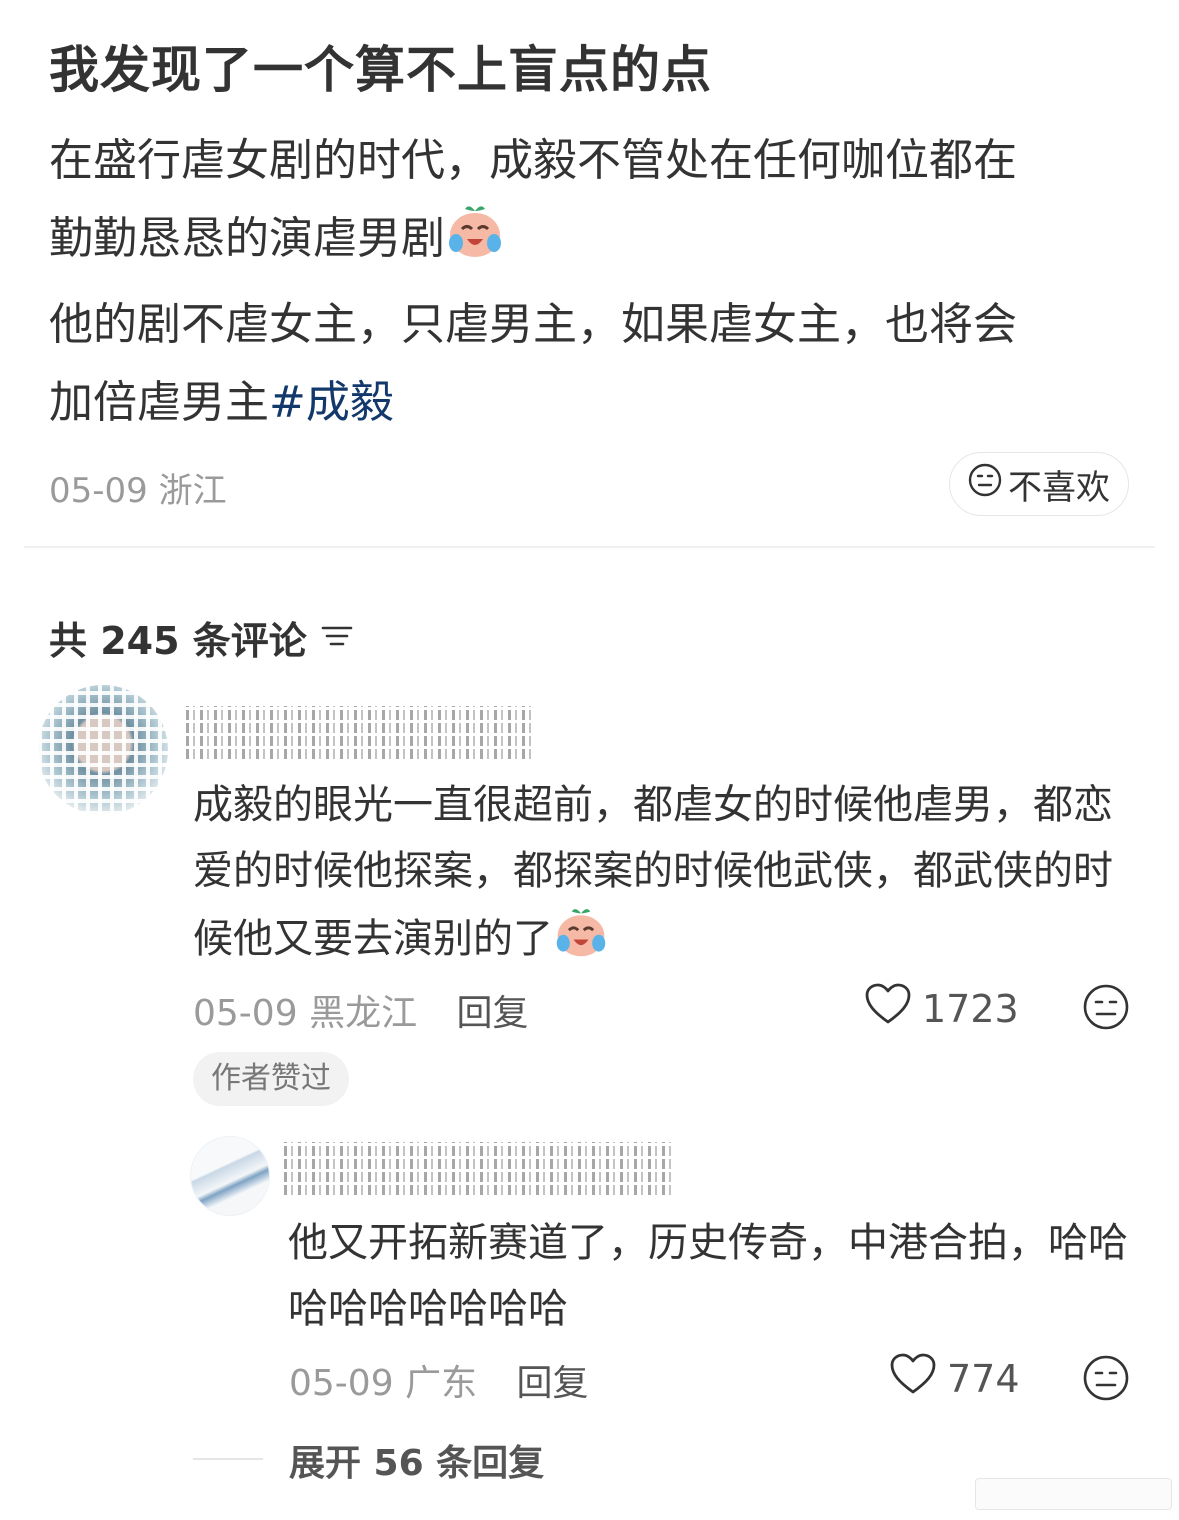 The image size is (1179, 1520). What do you see at coordinates (1073, 1494) in the screenshot?
I see `watermark` at bounding box center [1073, 1494].